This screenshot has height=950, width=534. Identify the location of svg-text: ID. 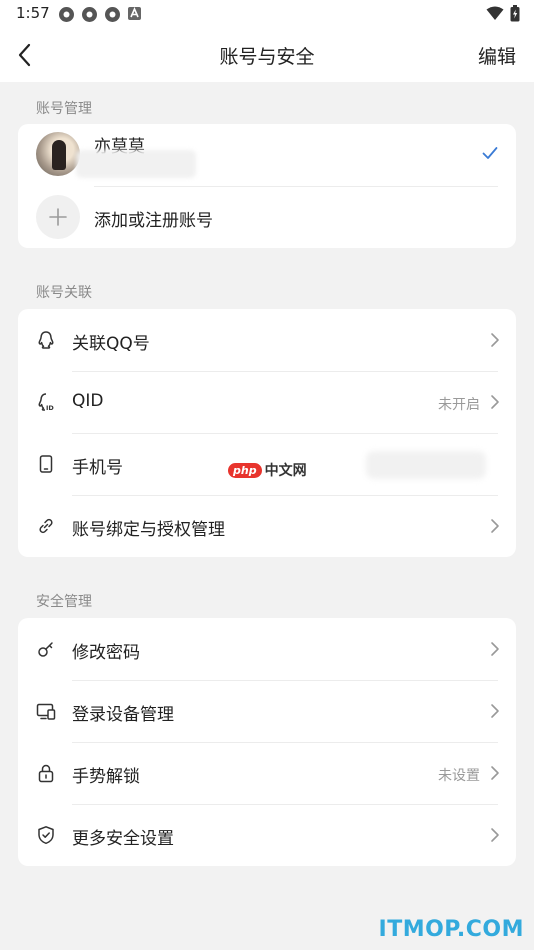
(50, 408).